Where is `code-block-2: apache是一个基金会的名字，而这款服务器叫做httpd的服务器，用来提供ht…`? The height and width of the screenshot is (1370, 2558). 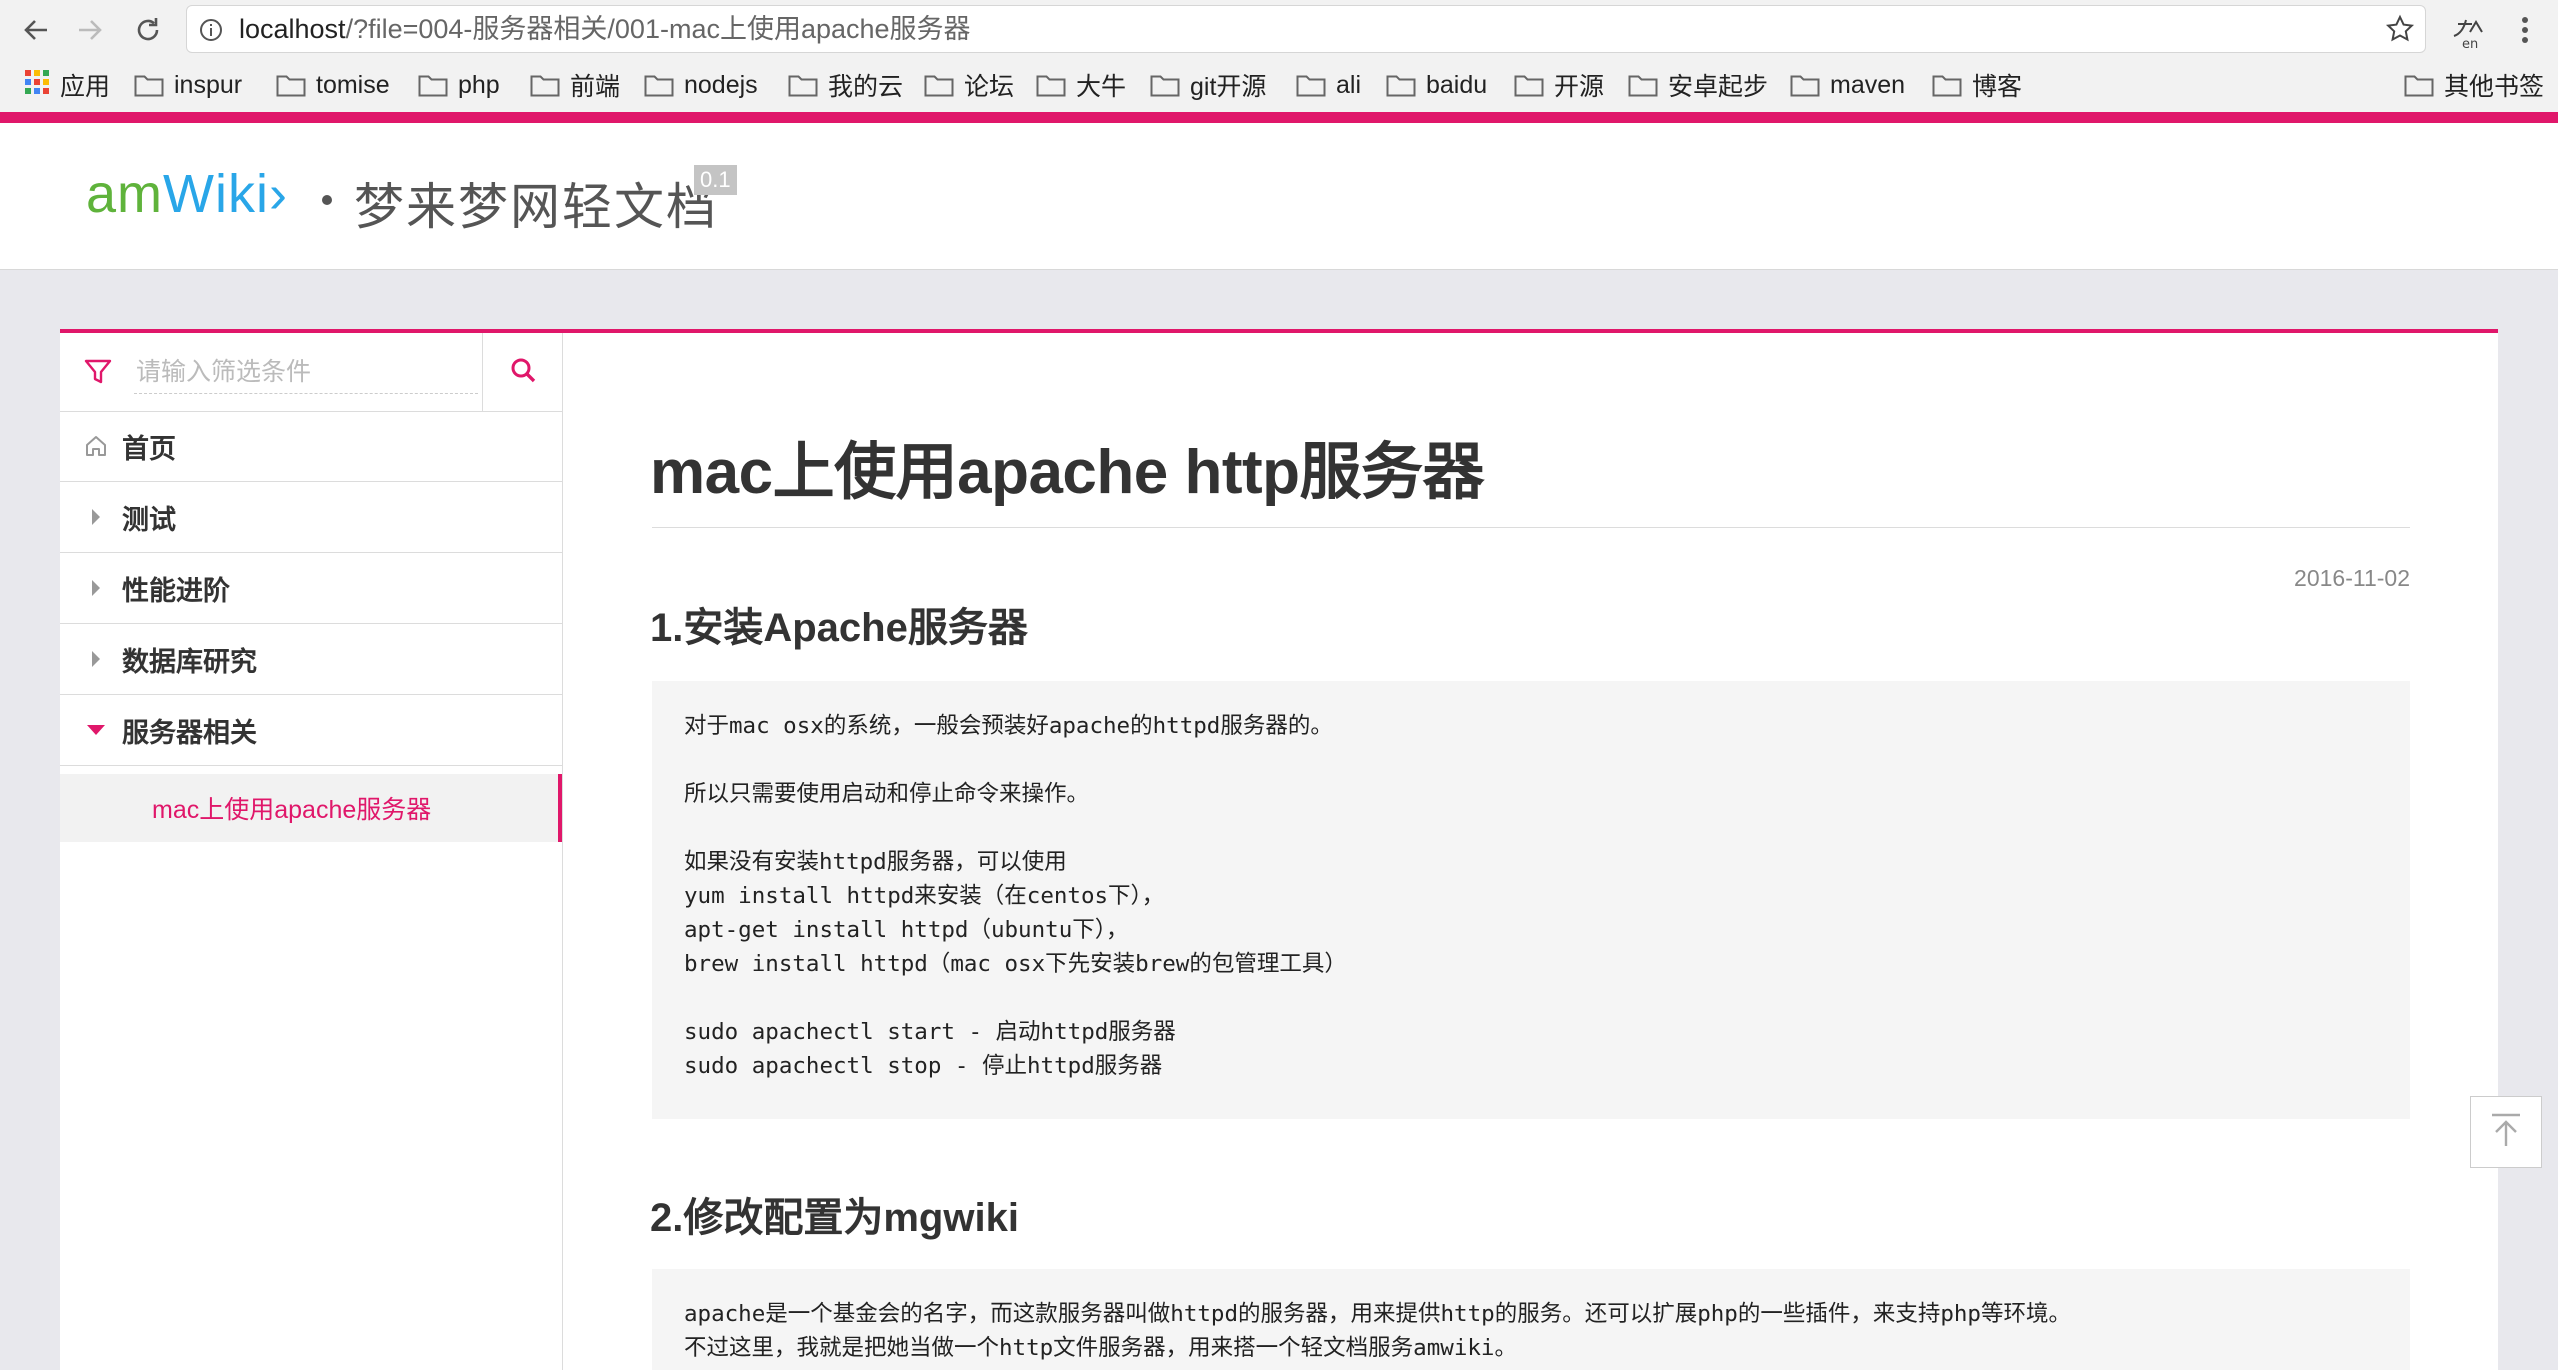 code-block-2: apache是一个基金会的名字，而这款服务器叫做httpd的服务器，用来提供ht… is located at coordinates (1531, 1319).